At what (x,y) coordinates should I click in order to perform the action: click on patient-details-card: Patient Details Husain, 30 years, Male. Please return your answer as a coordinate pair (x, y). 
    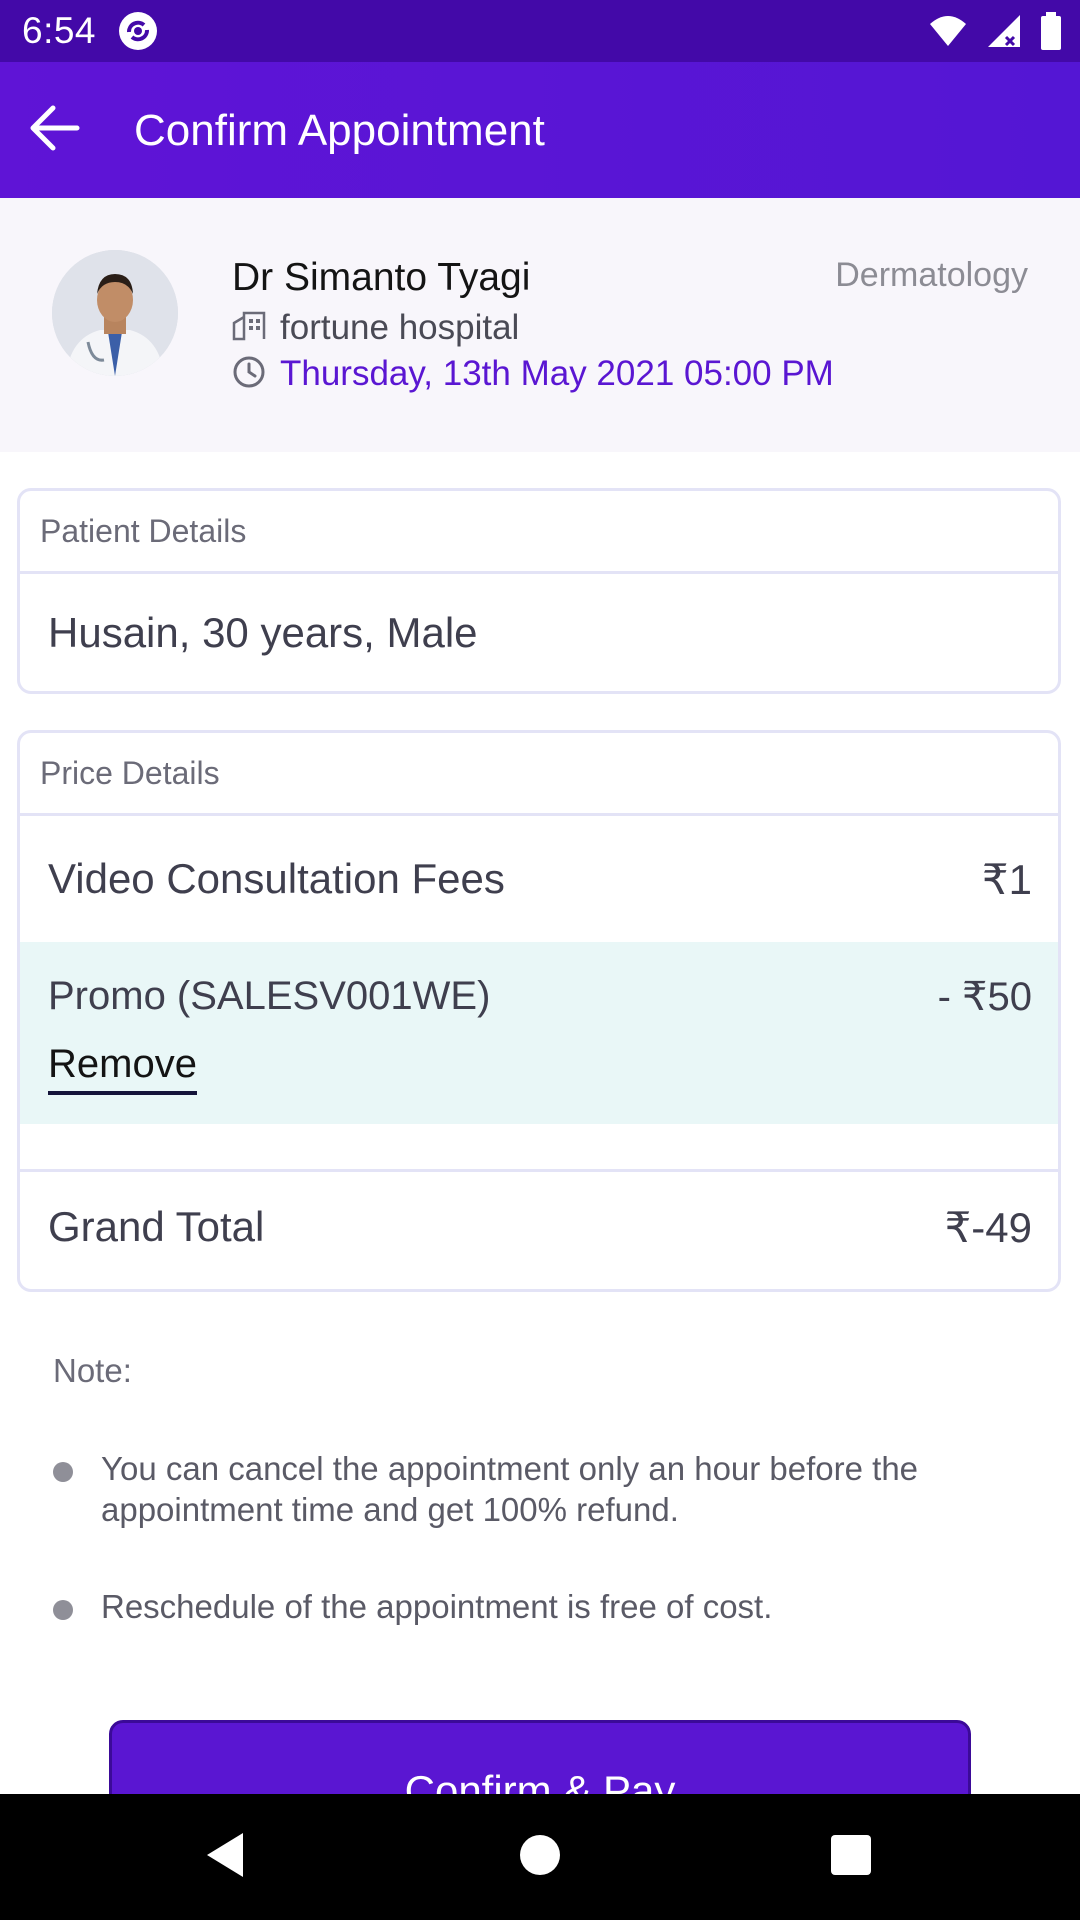
    Looking at the image, I should click on (539, 591).